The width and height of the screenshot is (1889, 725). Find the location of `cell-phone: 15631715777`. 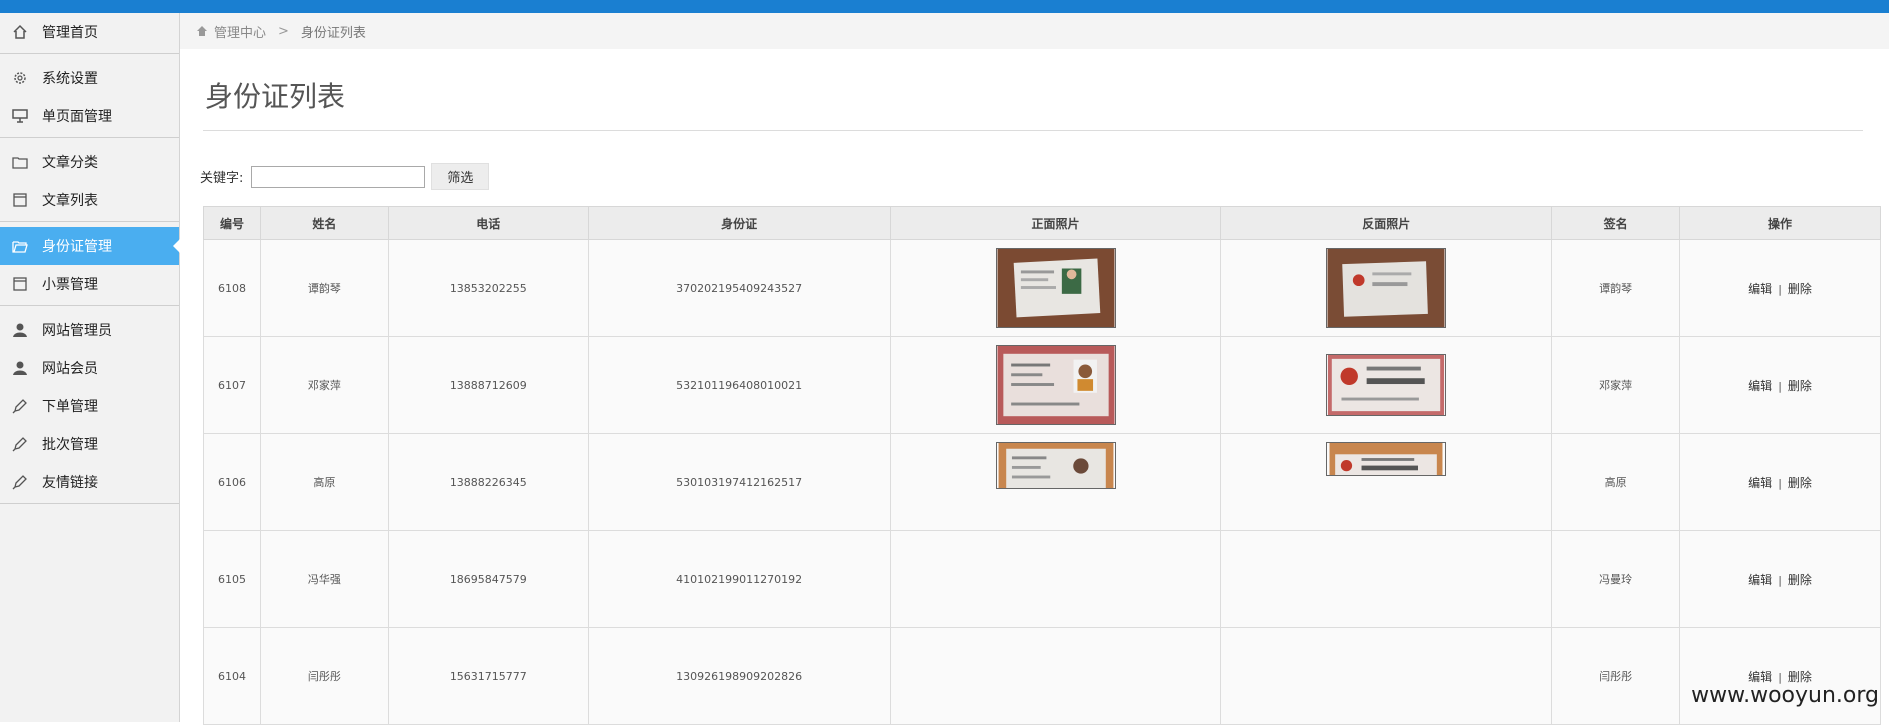

cell-phone: 15631715777 is located at coordinates (488, 676).